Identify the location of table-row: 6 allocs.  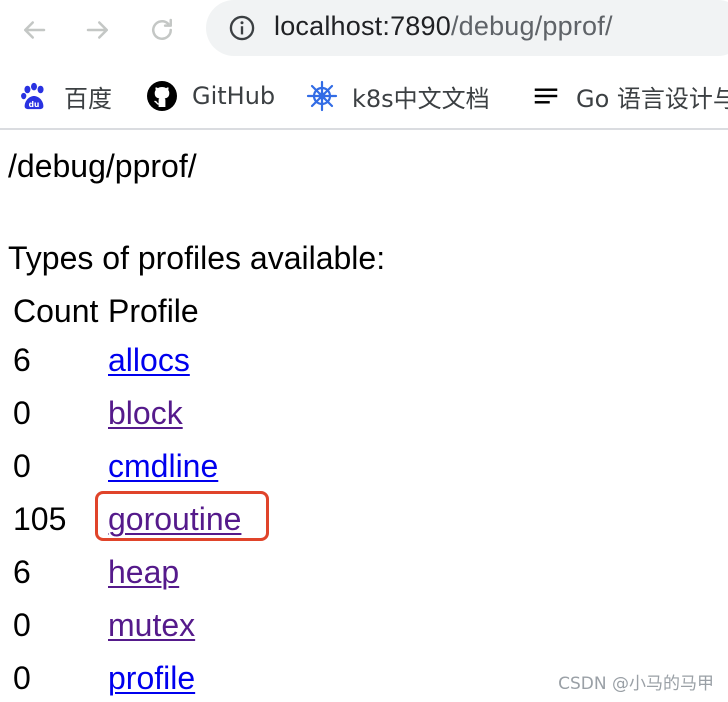
(125, 360).